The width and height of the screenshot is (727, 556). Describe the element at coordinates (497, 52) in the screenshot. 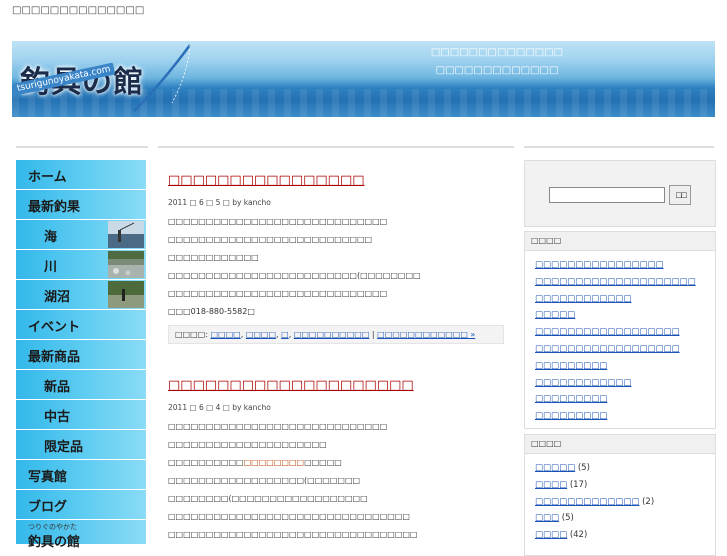

I see `banner-message-1: □□□□□□□□□□□□□□` at that location.